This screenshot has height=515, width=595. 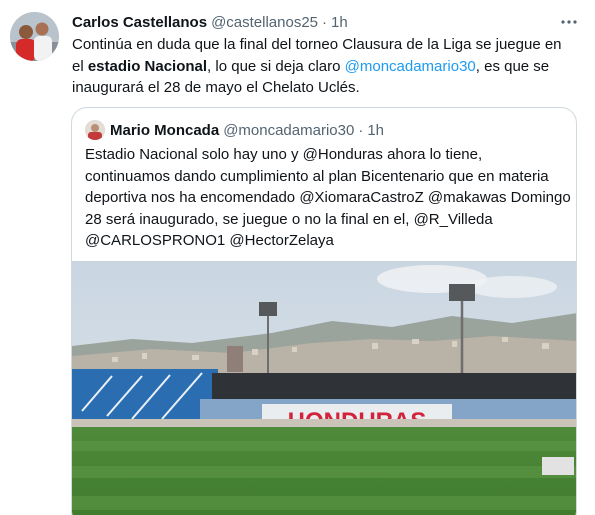 What do you see at coordinates (147, 66) in the screenshot?
I see `tweet-text-bold: estadio Nacional` at bounding box center [147, 66].